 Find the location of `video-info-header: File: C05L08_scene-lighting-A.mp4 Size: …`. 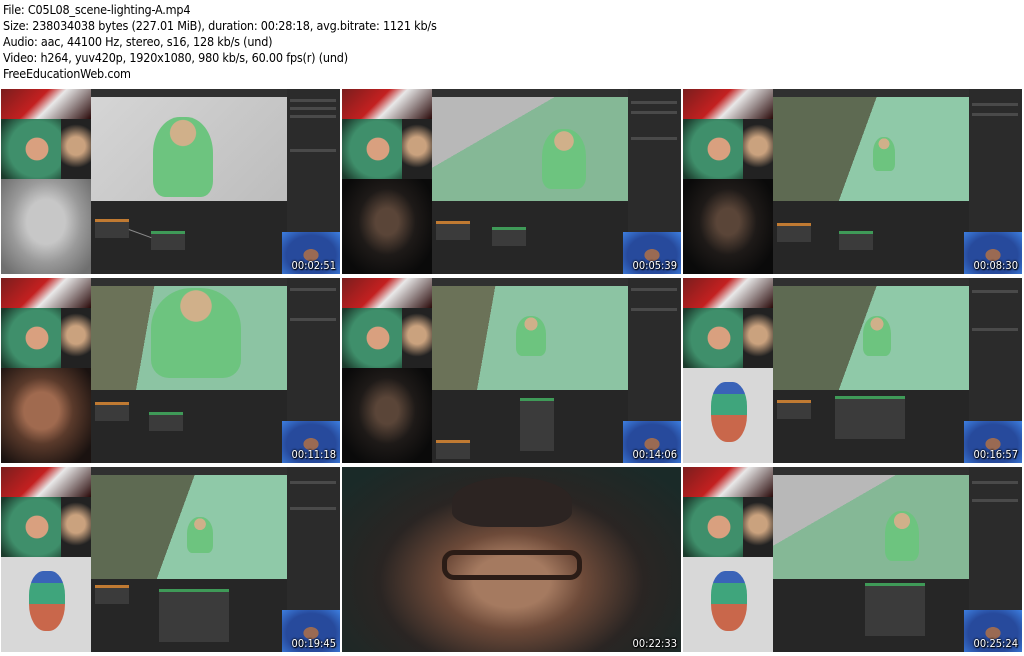

video-info-header: File: C05L08_scene-lighting-A.mp4 Size: … is located at coordinates (512, 43).